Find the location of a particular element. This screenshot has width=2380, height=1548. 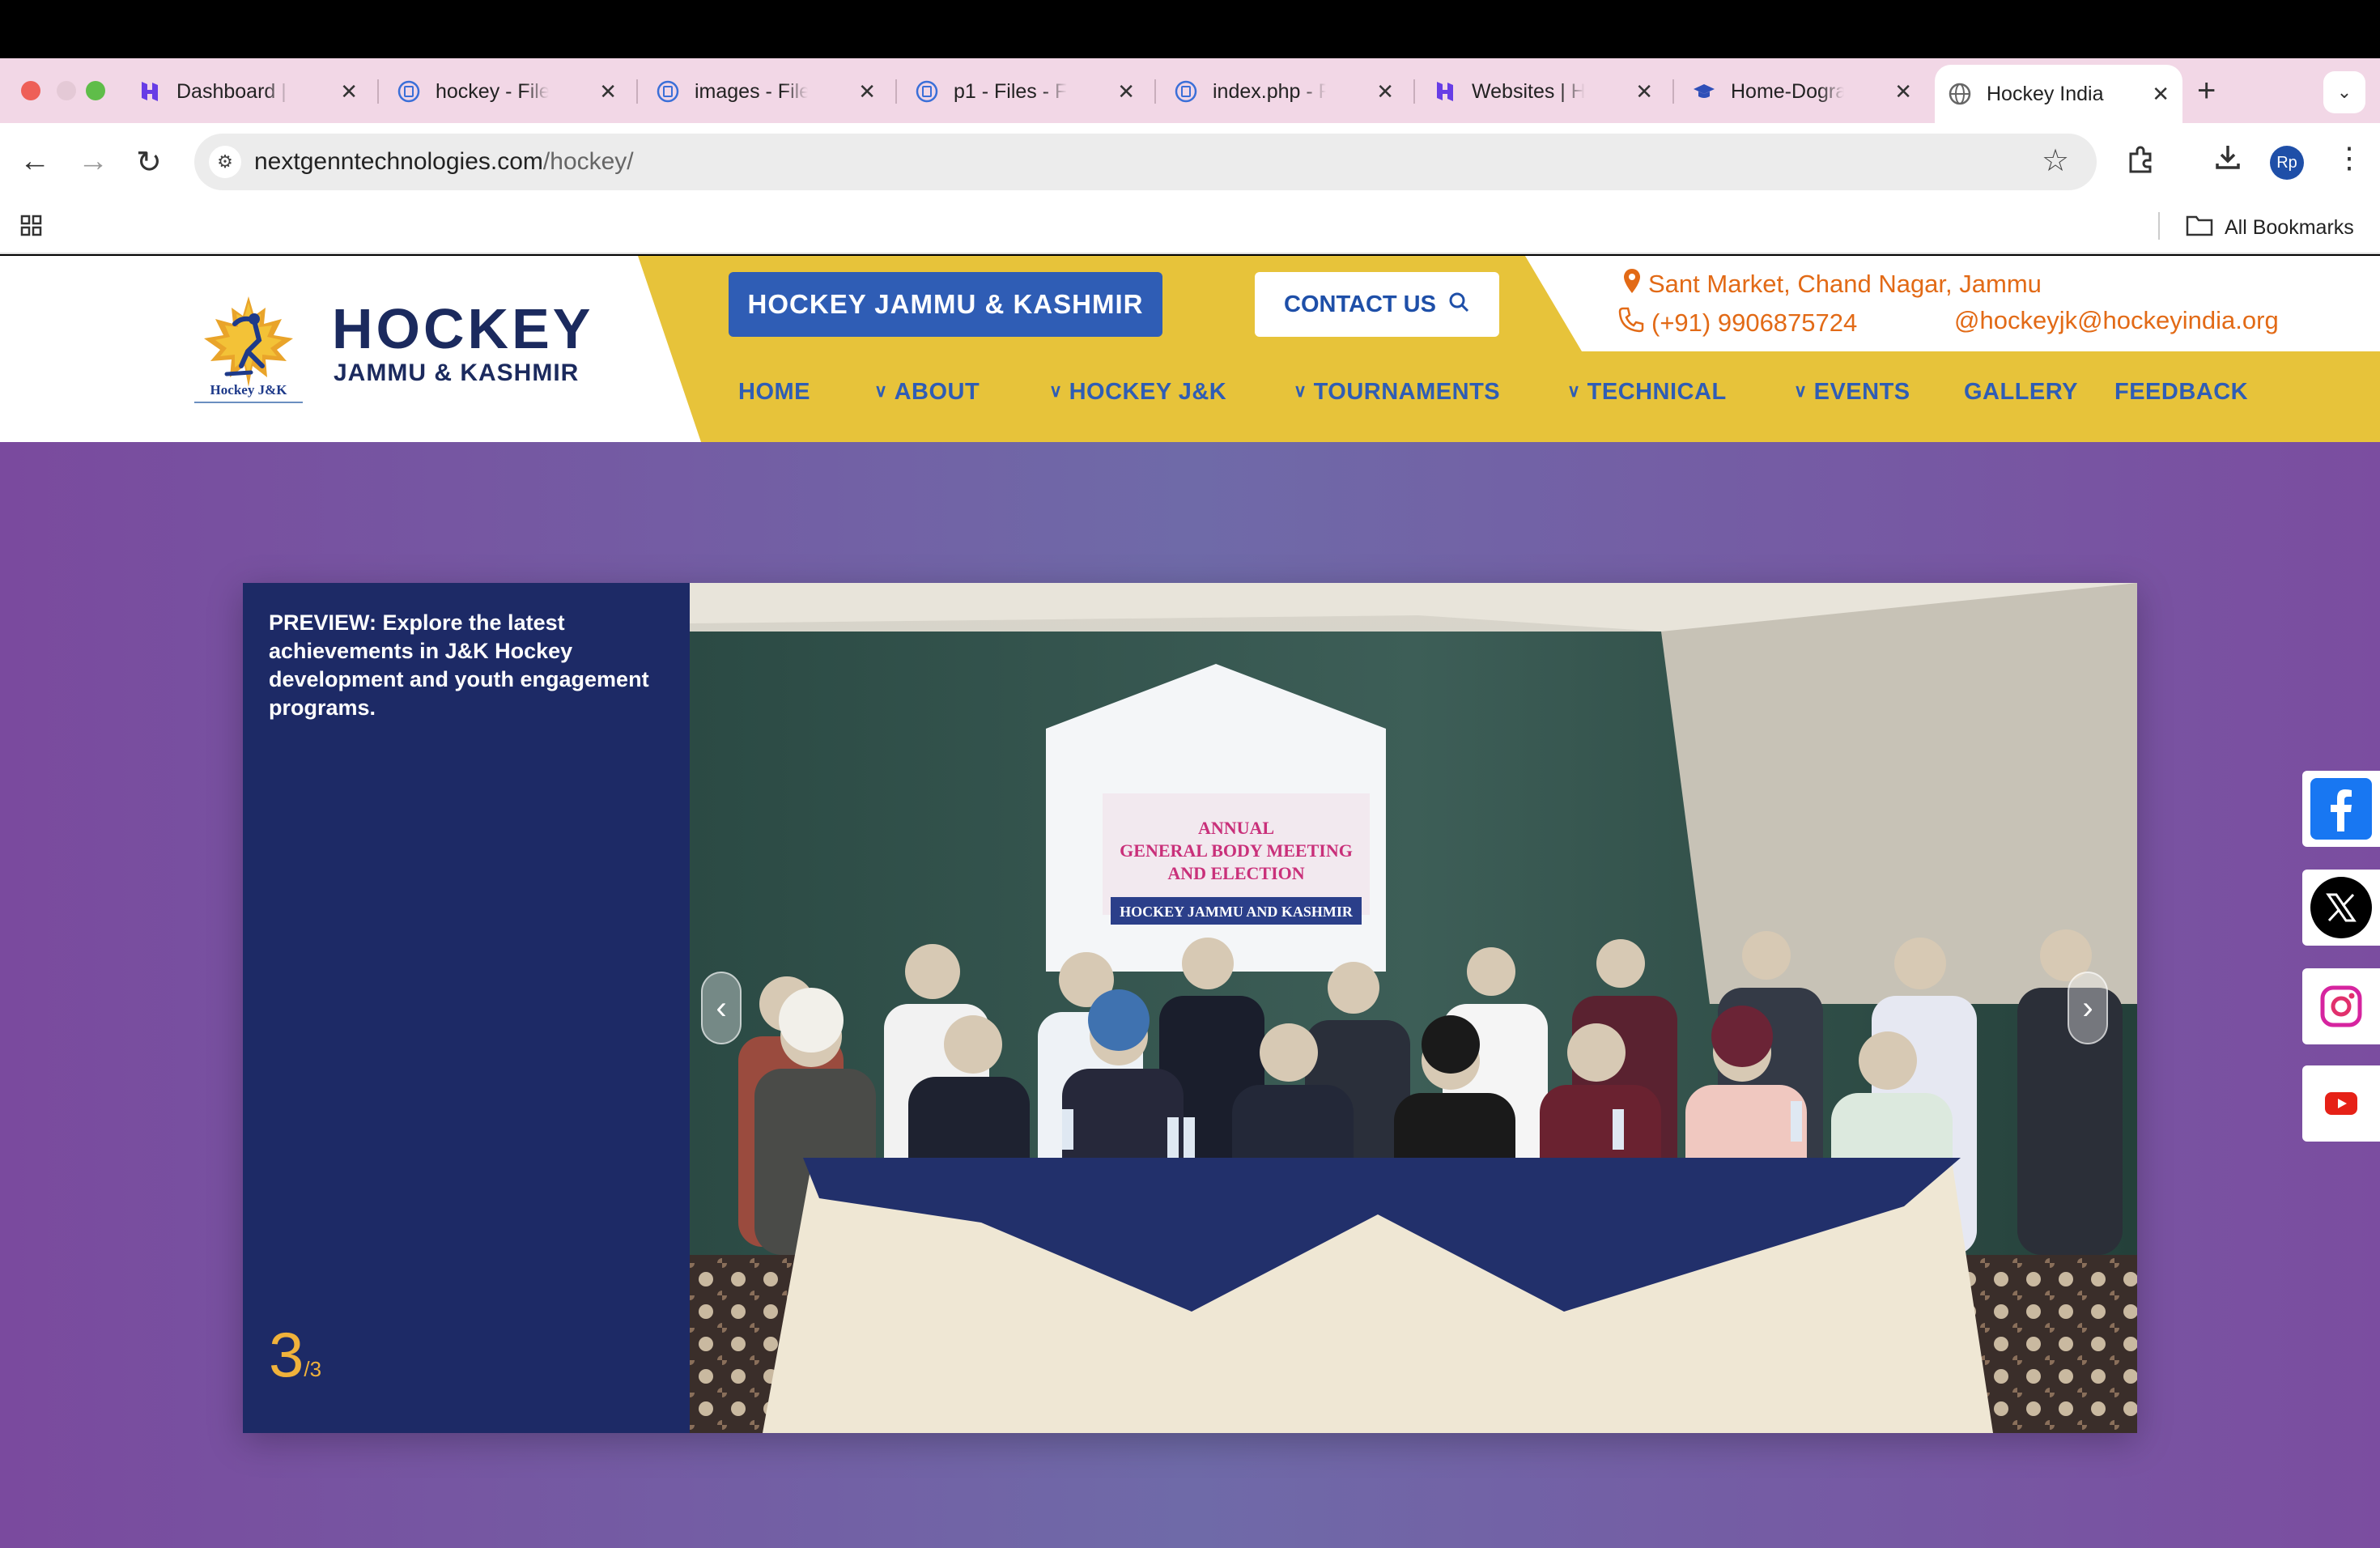

brand-subtitle: JAMMU & KASHMIR is located at coordinates (457, 373).